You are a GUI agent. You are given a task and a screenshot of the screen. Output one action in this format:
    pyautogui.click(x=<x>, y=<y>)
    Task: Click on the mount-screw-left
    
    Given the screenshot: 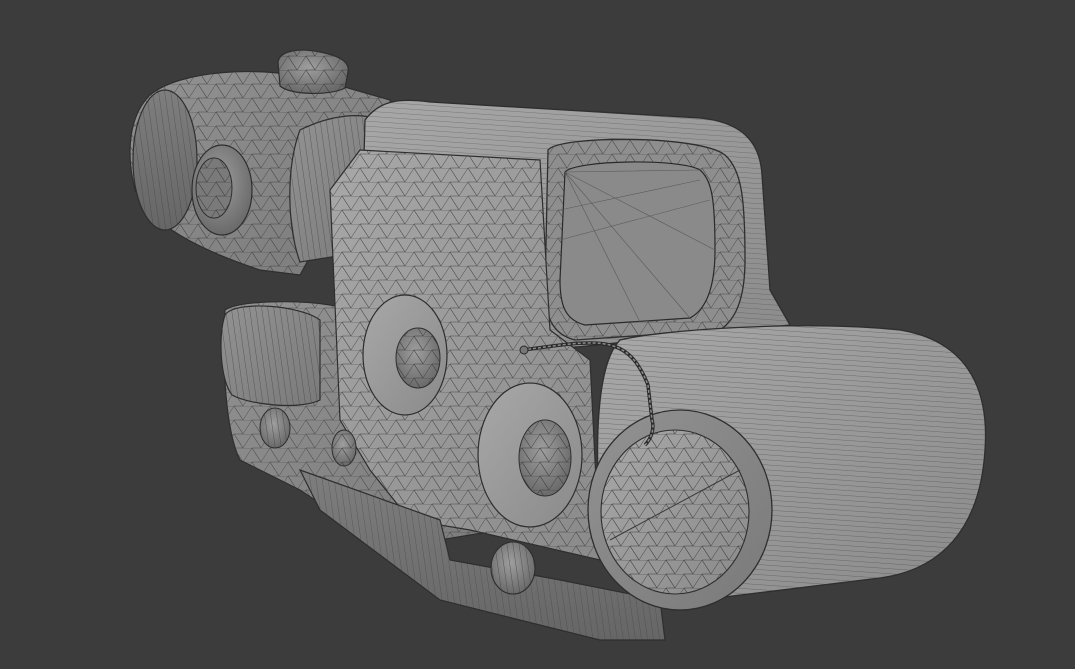 What is the action you would take?
    pyautogui.click(x=275, y=428)
    